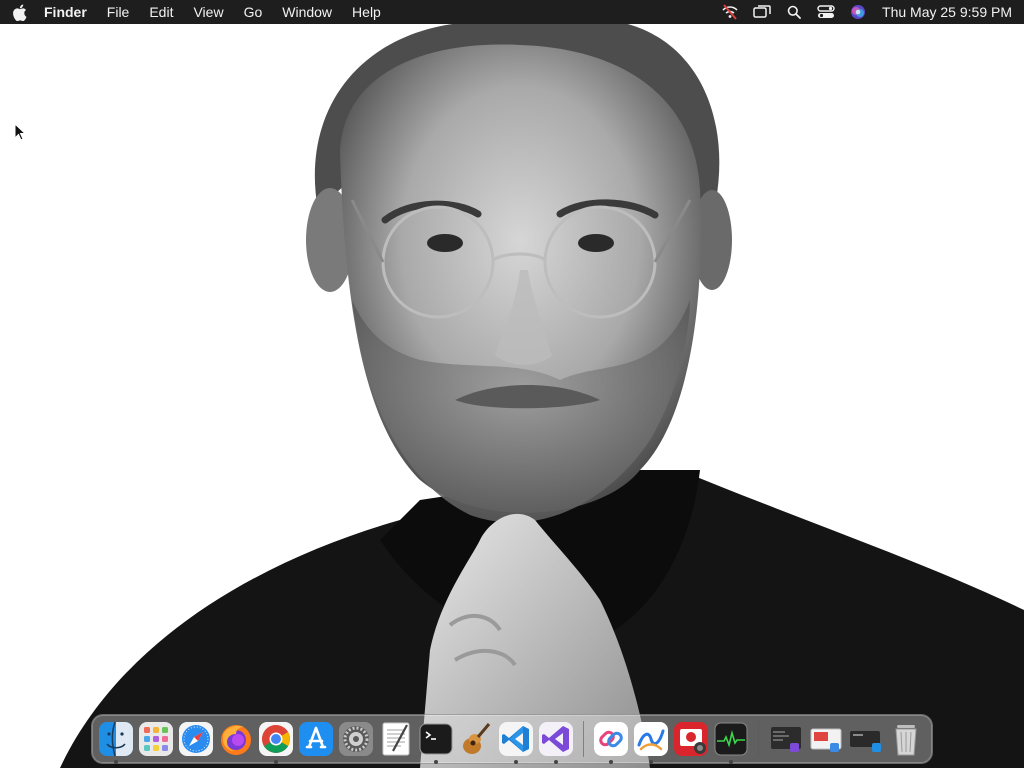 This screenshot has width=1024, height=768. I want to click on mouse-pointer-icon, so click(20, 132).